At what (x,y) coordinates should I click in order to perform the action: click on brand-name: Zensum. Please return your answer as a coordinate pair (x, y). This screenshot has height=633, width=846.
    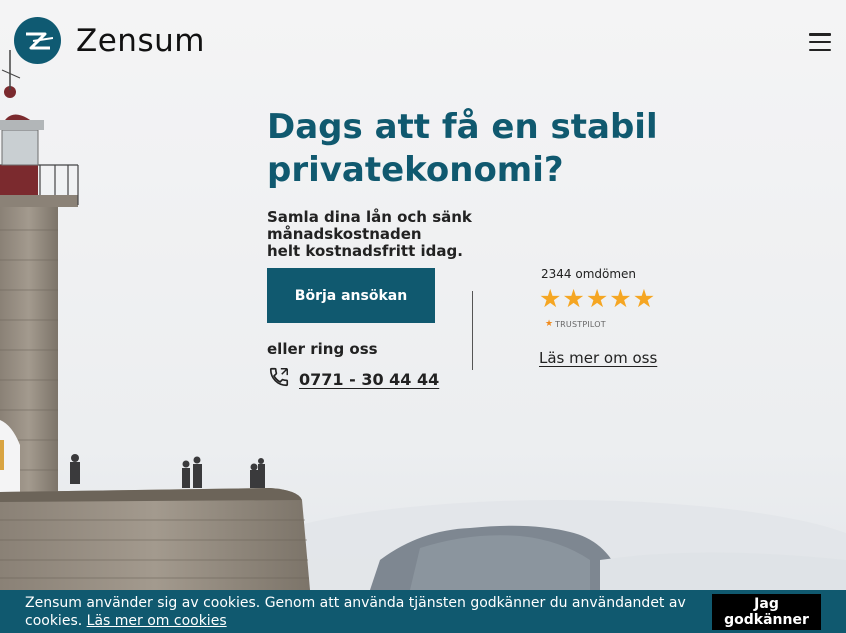
    Looking at the image, I should click on (140, 40).